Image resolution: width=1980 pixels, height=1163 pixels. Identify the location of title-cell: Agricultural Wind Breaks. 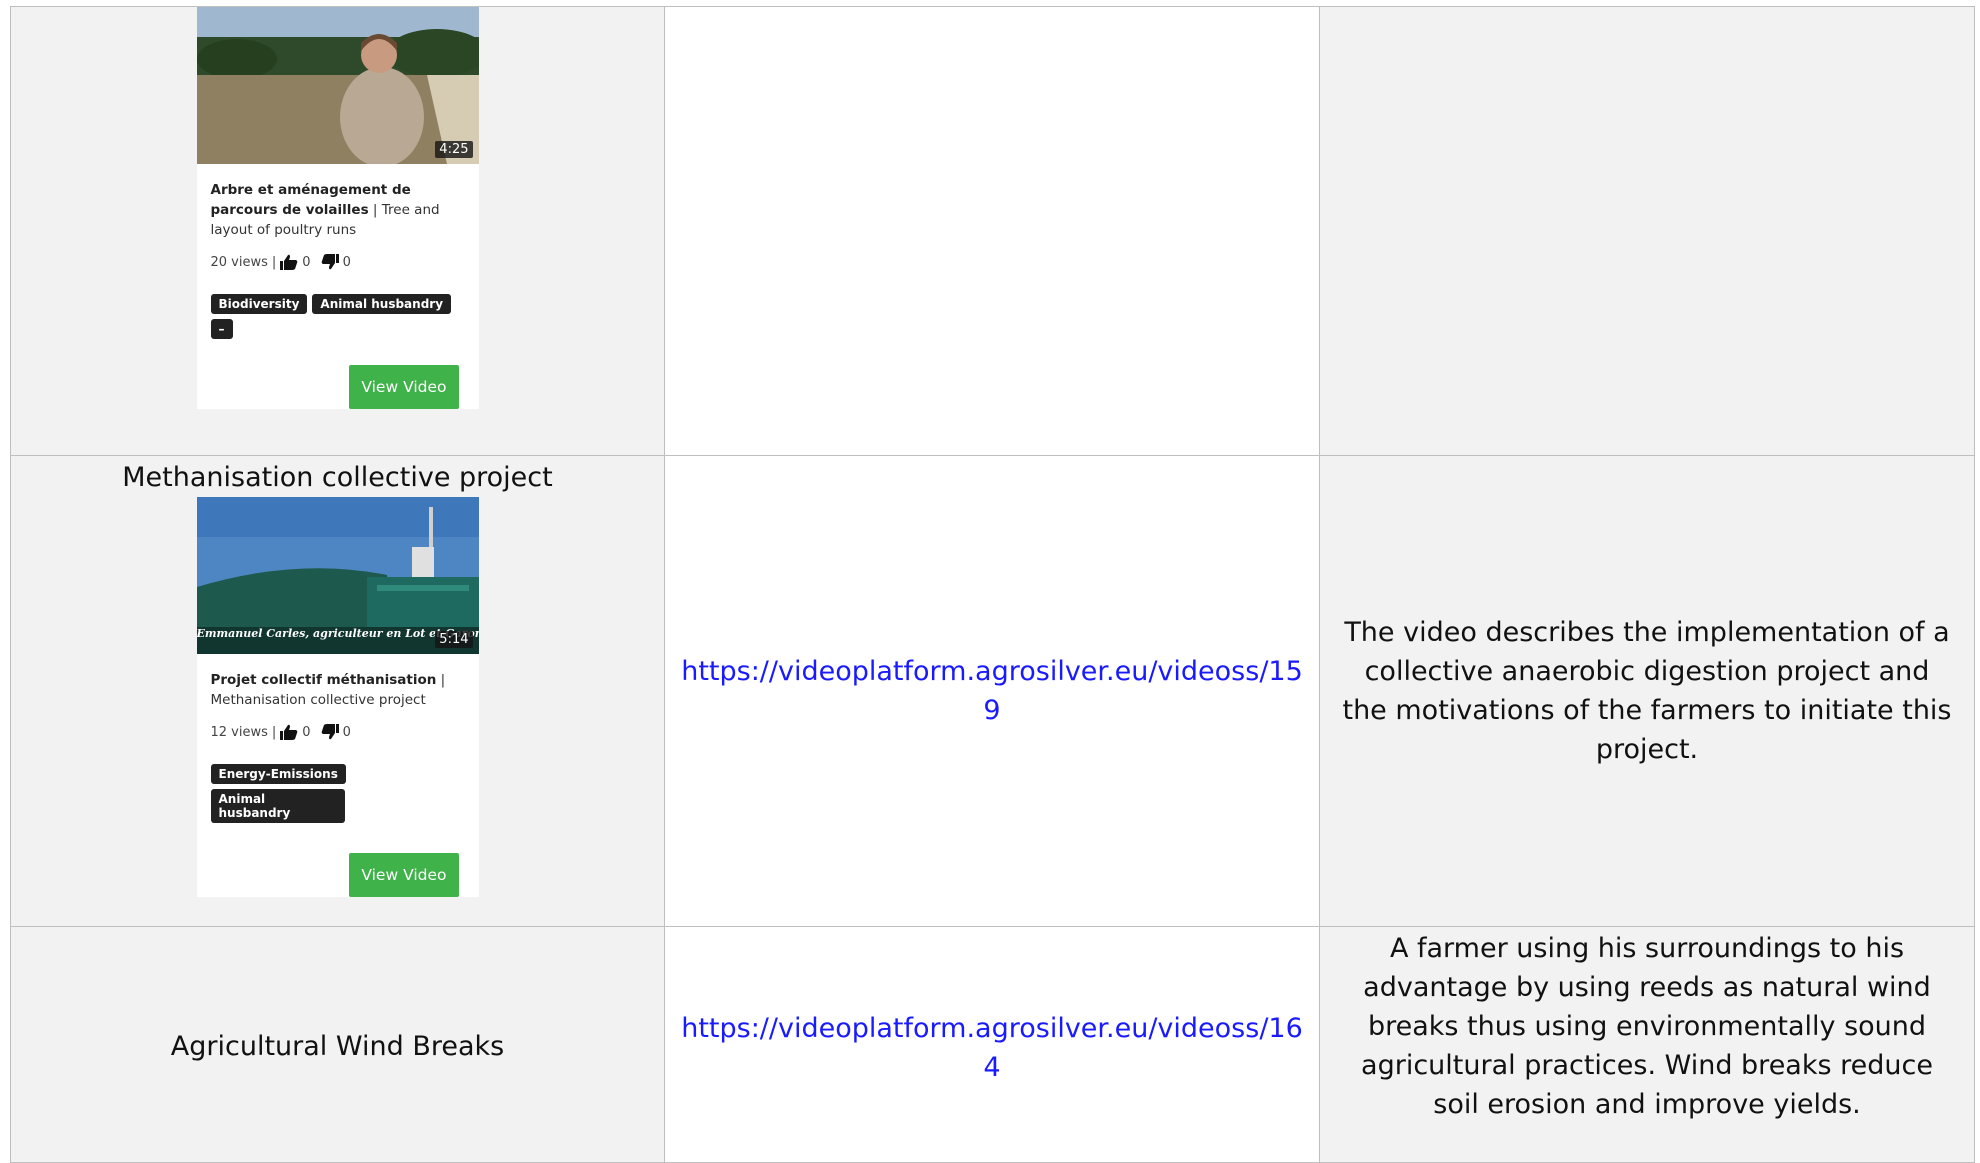
(337, 1044).